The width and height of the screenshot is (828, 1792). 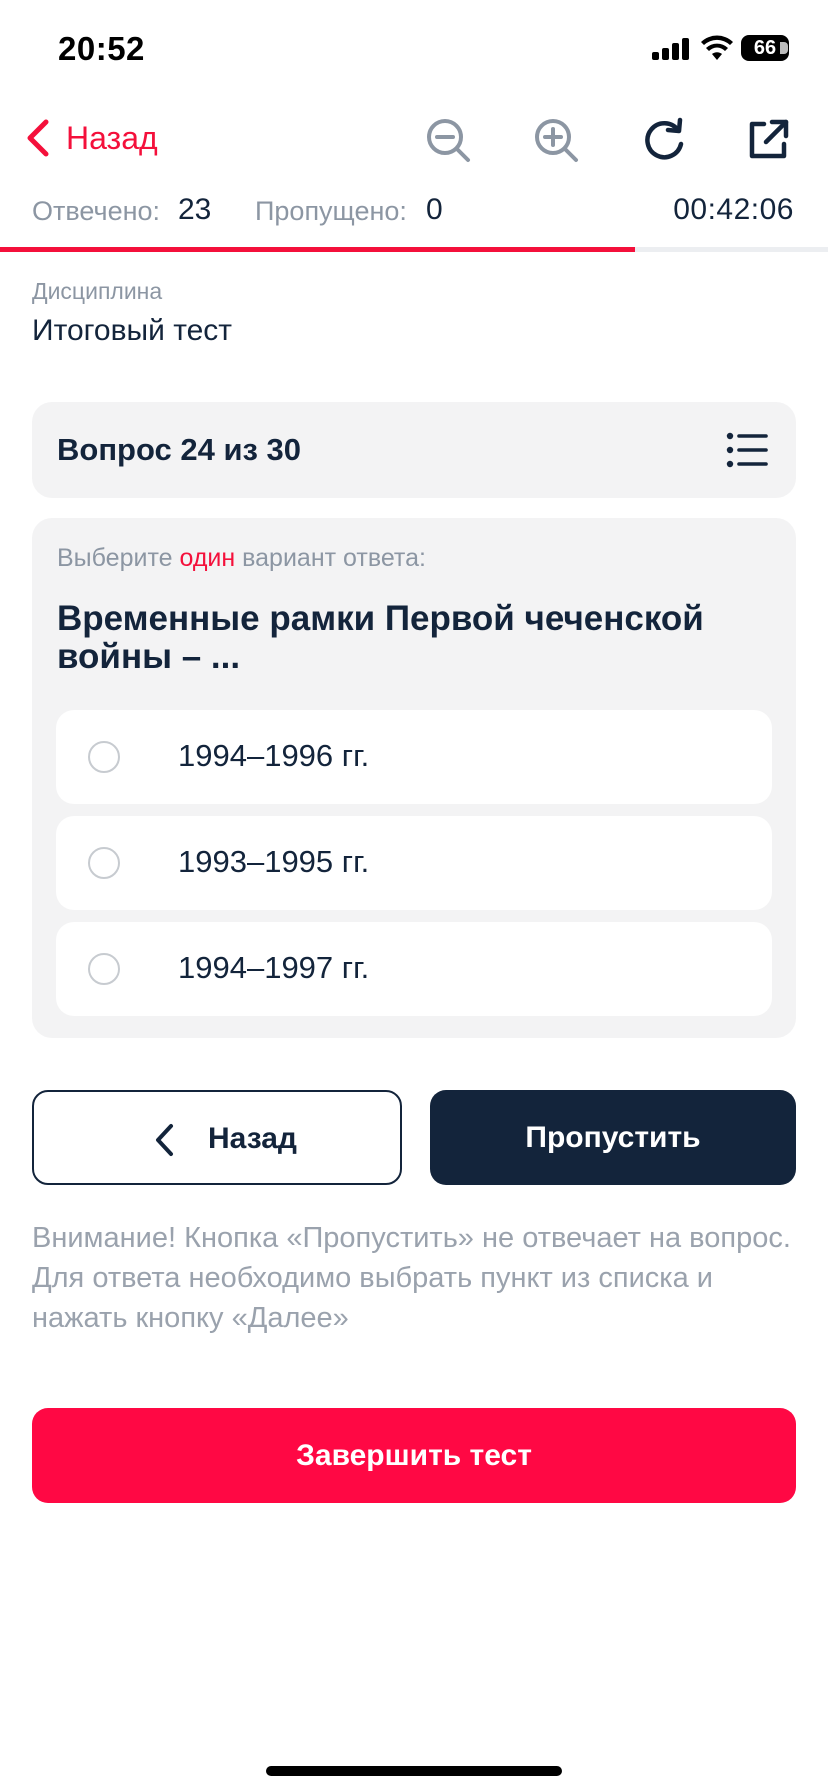 What do you see at coordinates (768, 140) in the screenshot?
I see `external-link-icon` at bounding box center [768, 140].